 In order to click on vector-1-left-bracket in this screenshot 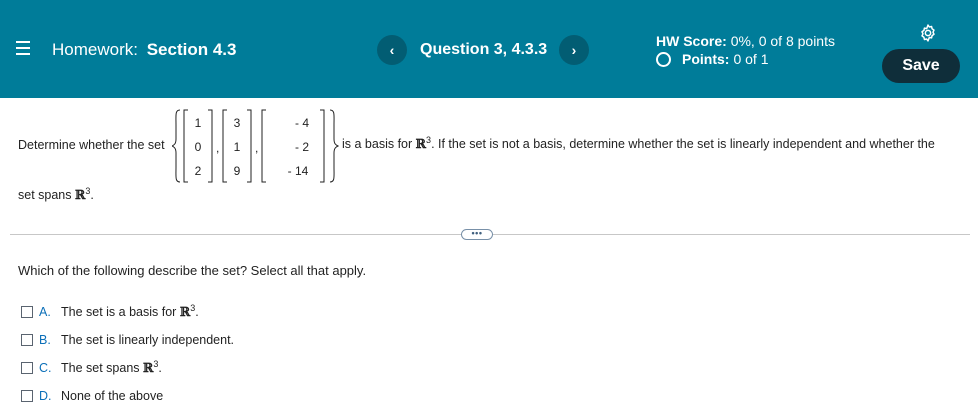, I will do `click(185, 146)`.